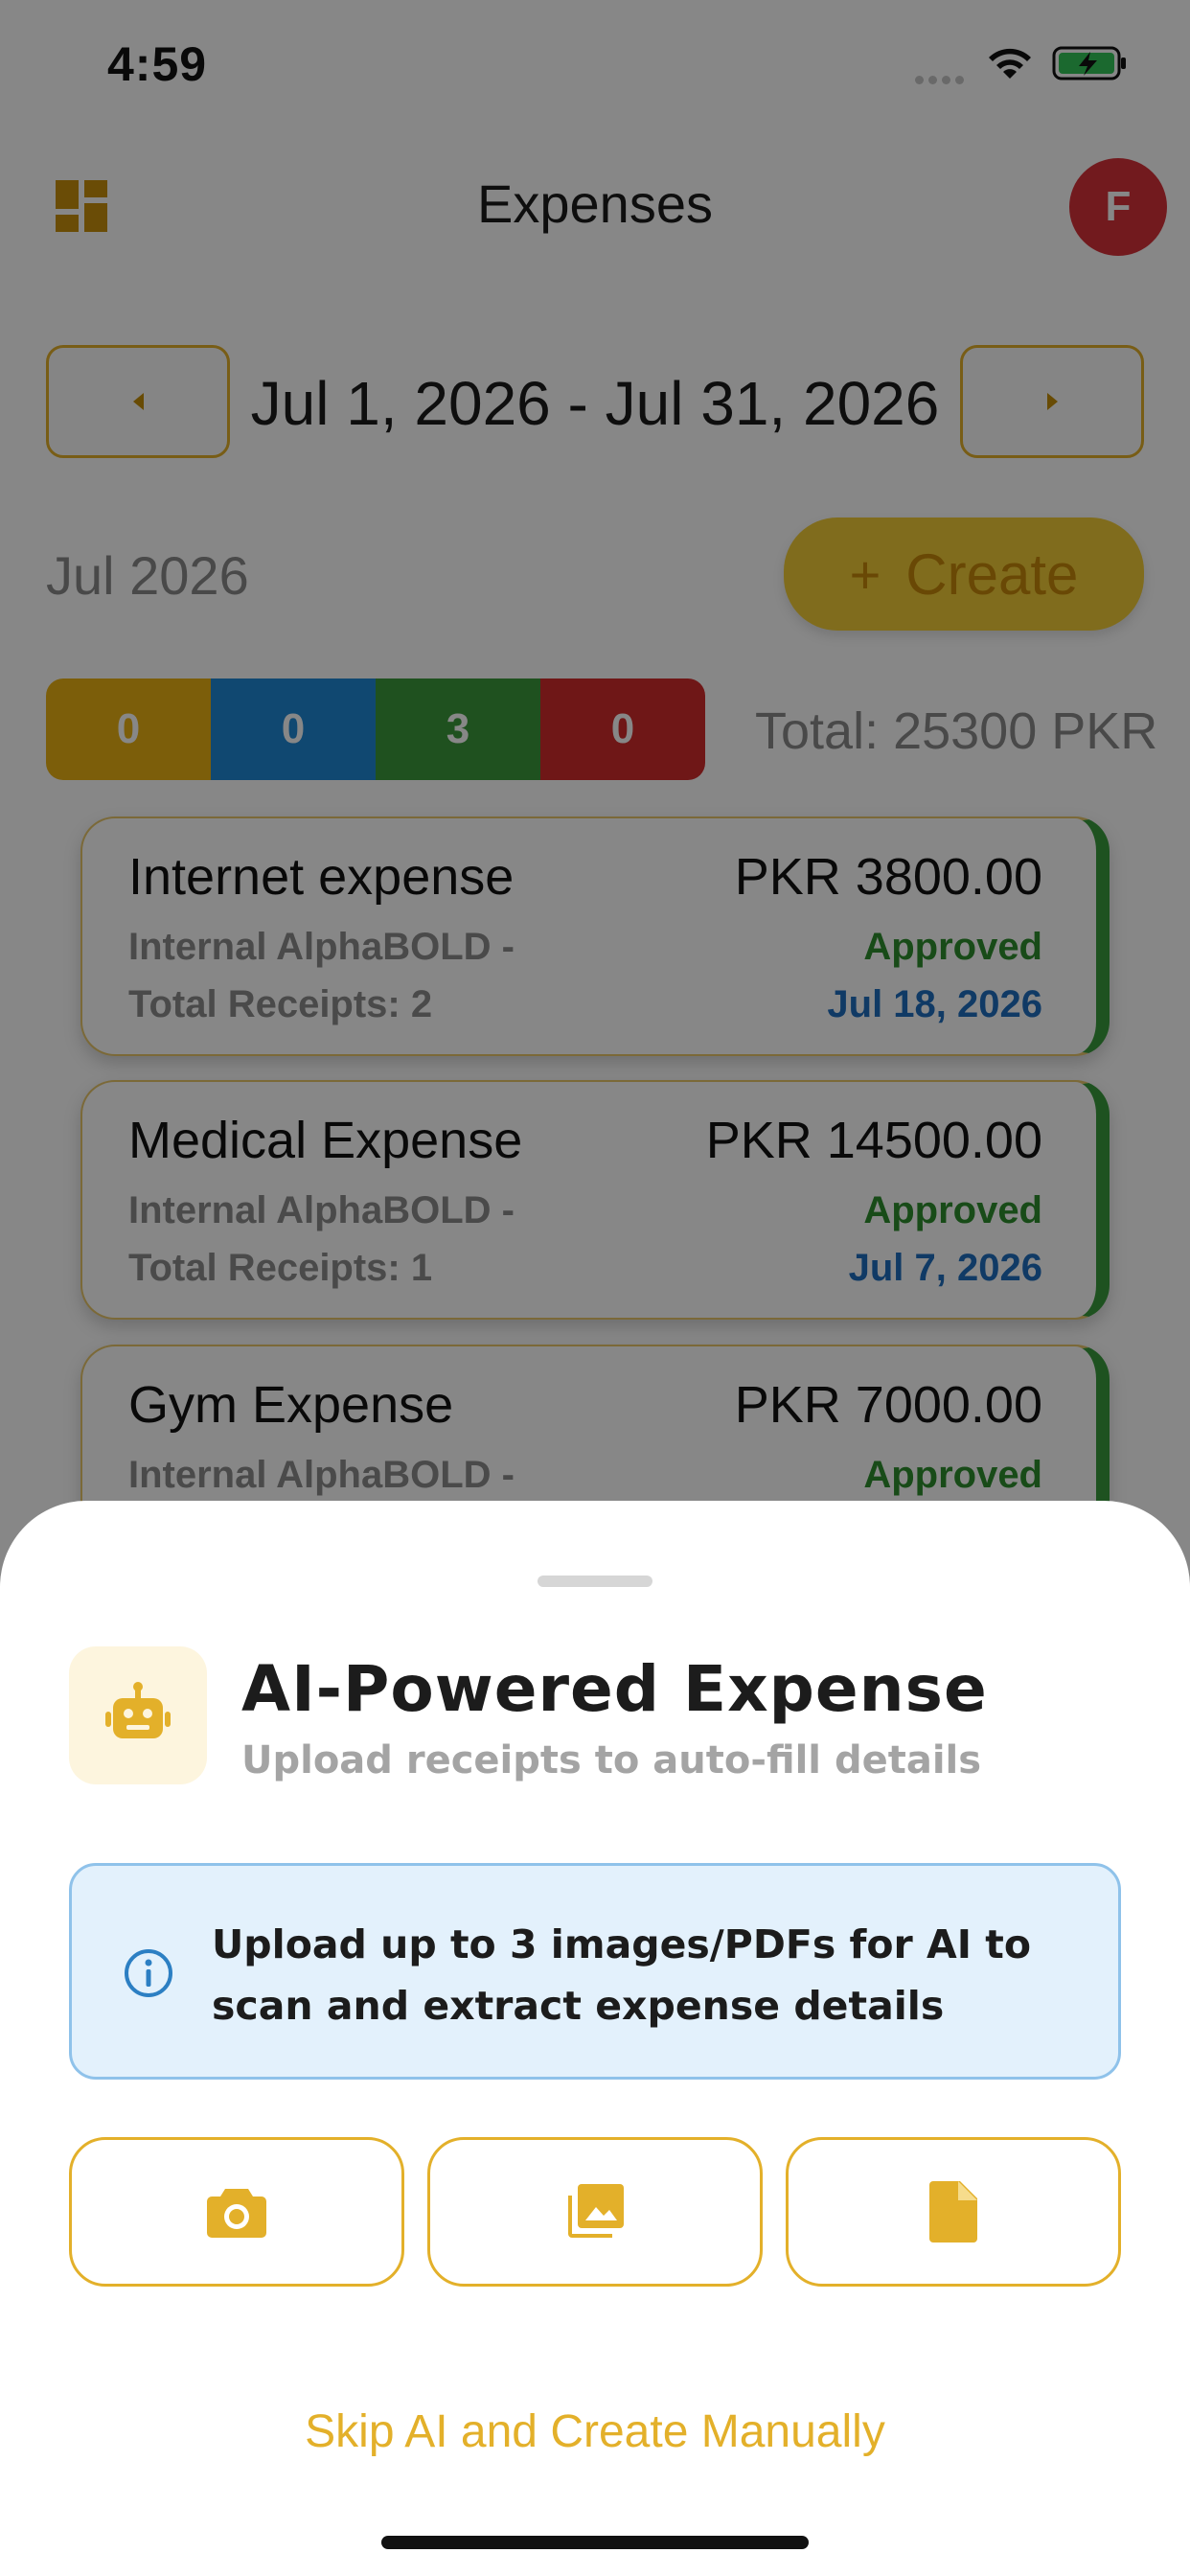  Describe the element at coordinates (611, 1760) in the screenshot. I see `sheet-subtitle: Upload receipts to auto-fill details` at that location.